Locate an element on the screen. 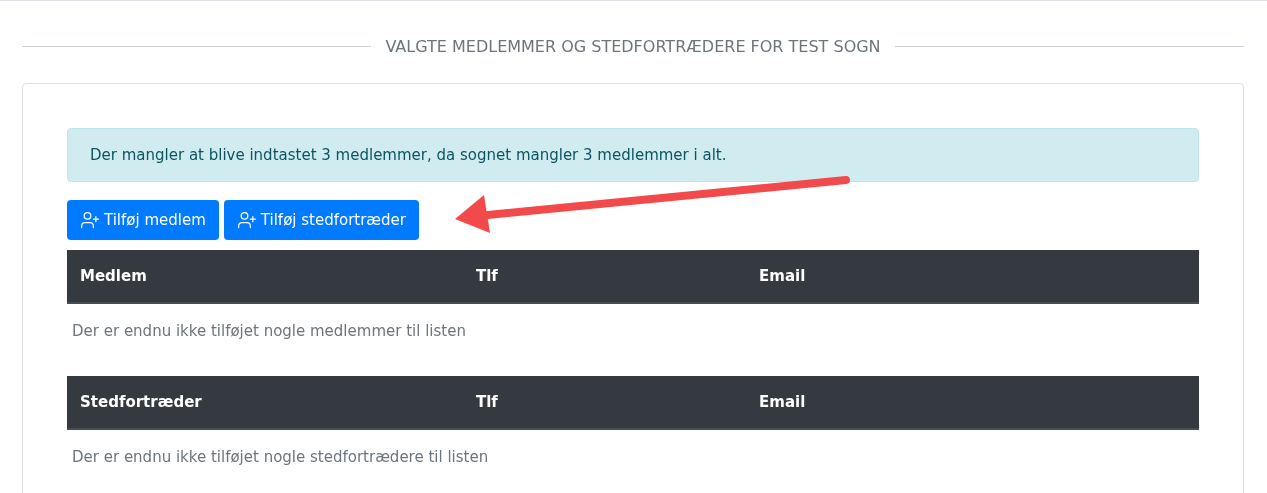 The height and width of the screenshot is (493, 1267). add-button: Tilføj stedfortræder is located at coordinates (321, 220).